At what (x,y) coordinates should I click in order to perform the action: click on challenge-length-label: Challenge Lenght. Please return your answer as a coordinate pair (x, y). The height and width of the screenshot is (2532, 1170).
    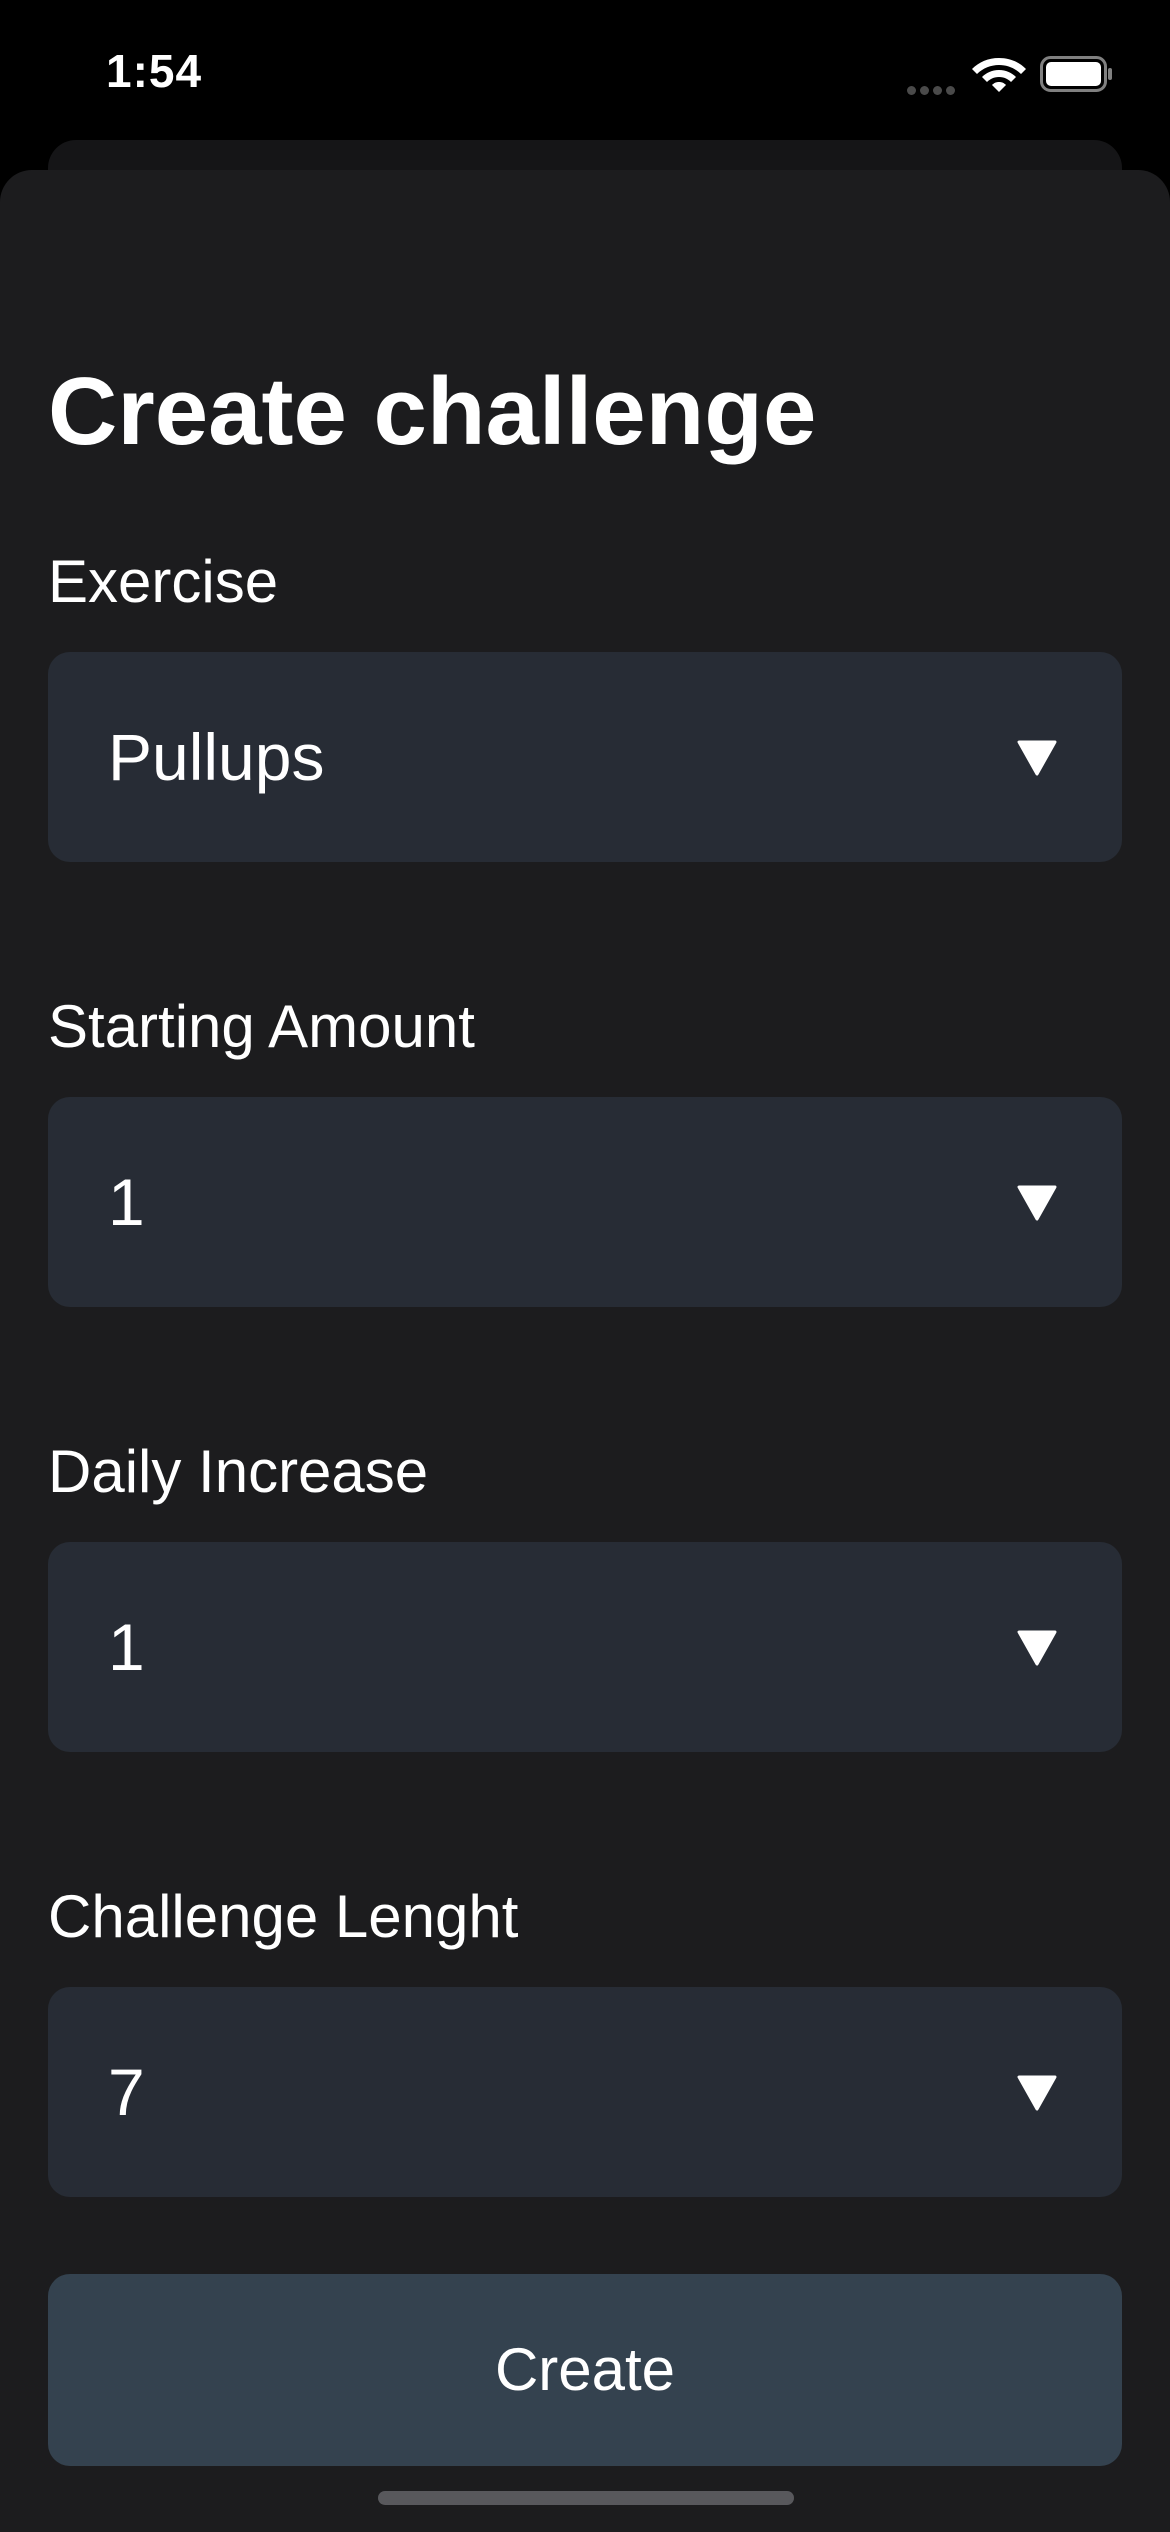
    Looking at the image, I should click on (283, 1916).